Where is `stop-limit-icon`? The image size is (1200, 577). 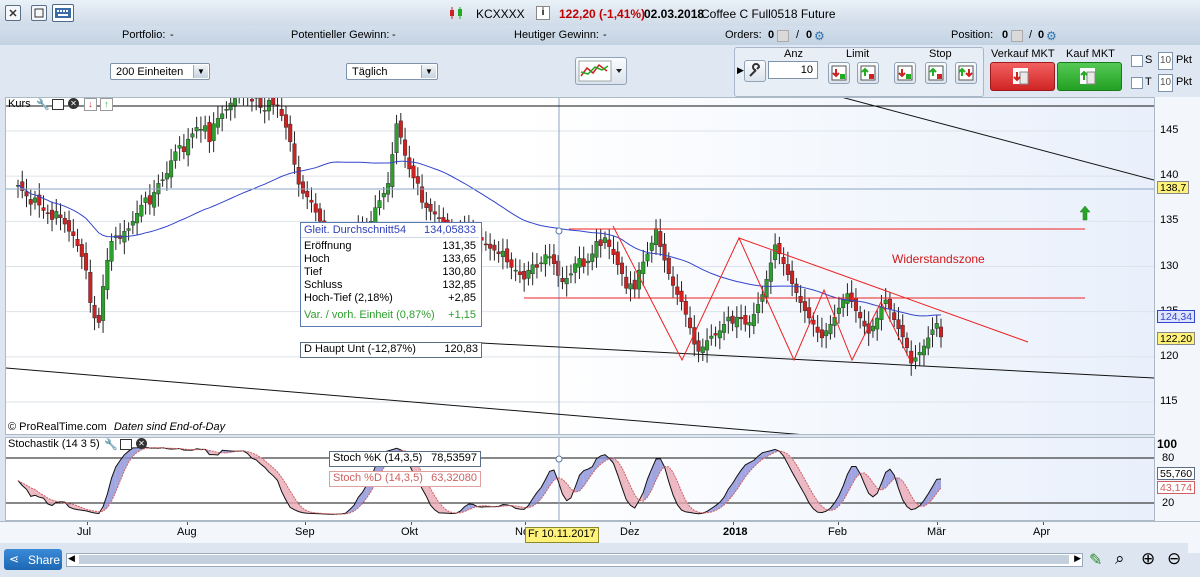
stop-limit-icon is located at coordinates (966, 73).